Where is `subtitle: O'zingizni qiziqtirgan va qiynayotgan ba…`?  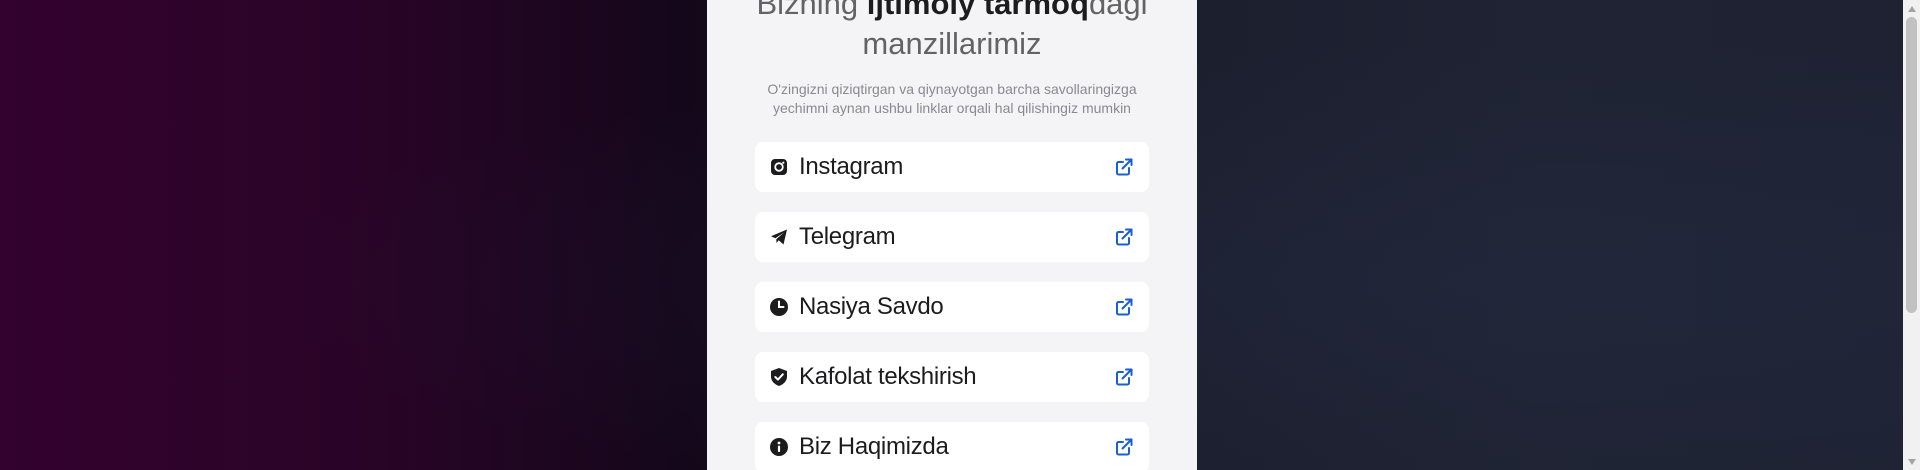
subtitle: O'zingizni qiziqtirgan va qiynayotgan ba… is located at coordinates (952, 98).